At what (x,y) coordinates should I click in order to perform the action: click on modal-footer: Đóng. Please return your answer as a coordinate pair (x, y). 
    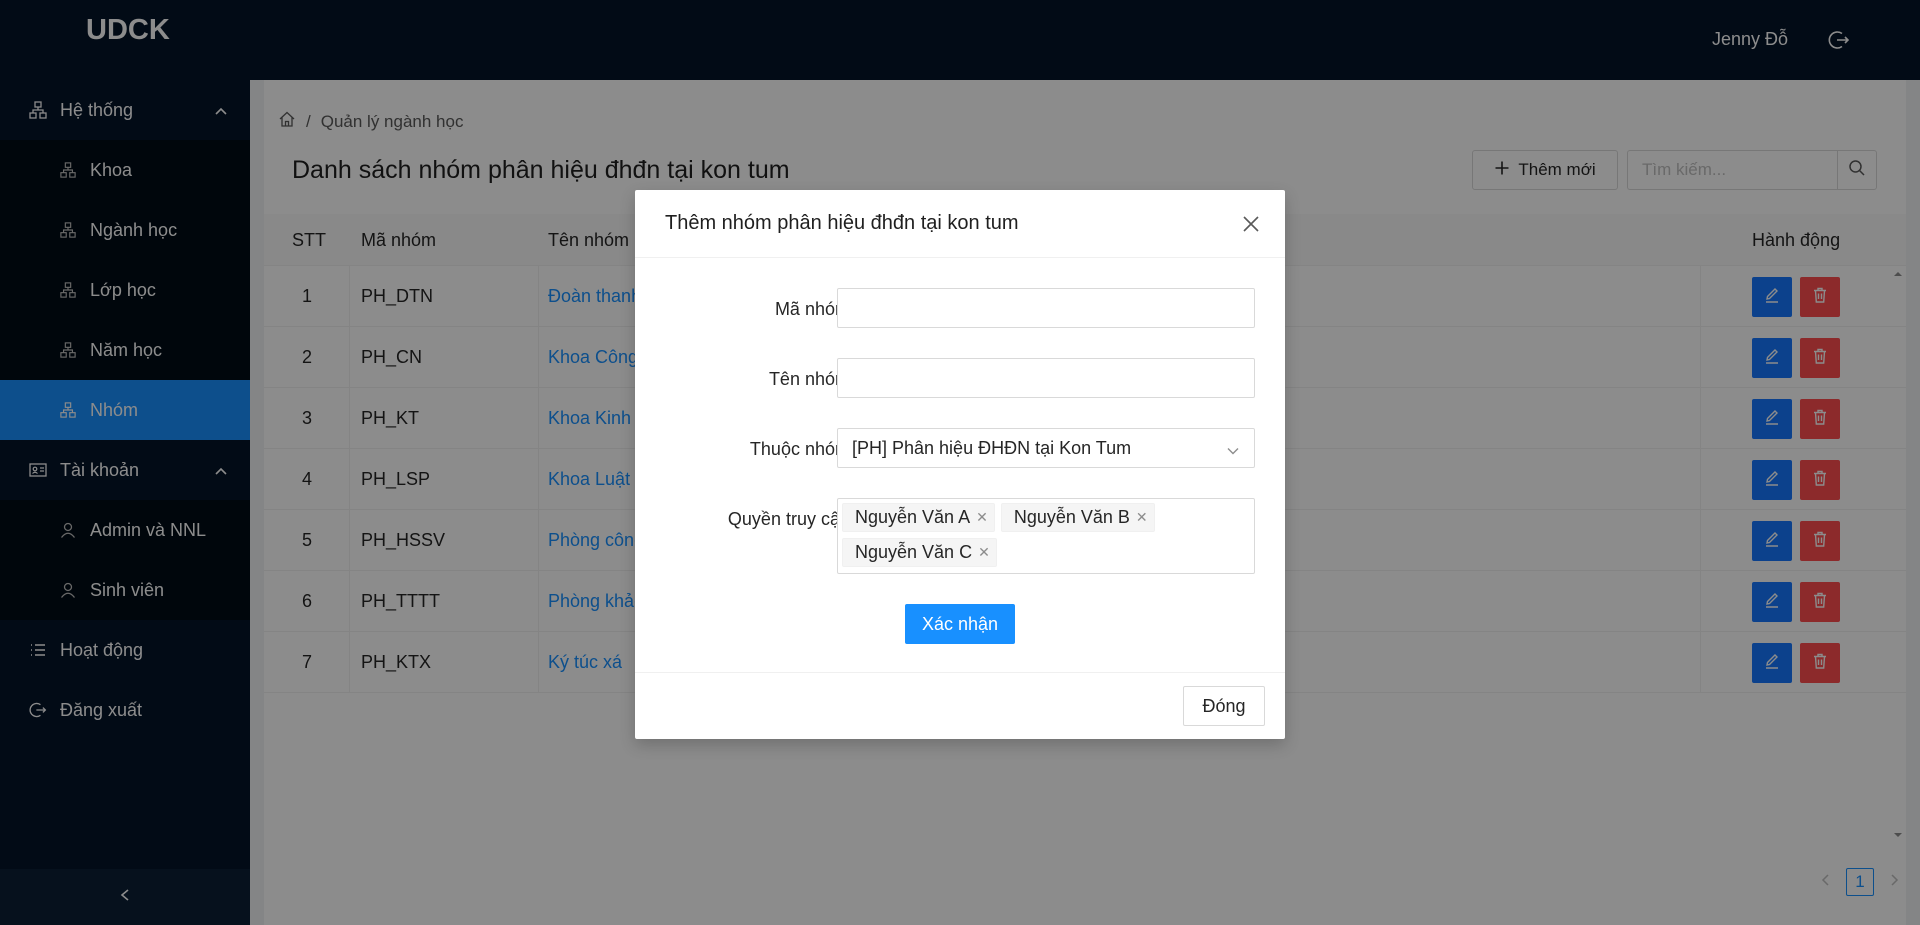
    Looking at the image, I should click on (960, 705).